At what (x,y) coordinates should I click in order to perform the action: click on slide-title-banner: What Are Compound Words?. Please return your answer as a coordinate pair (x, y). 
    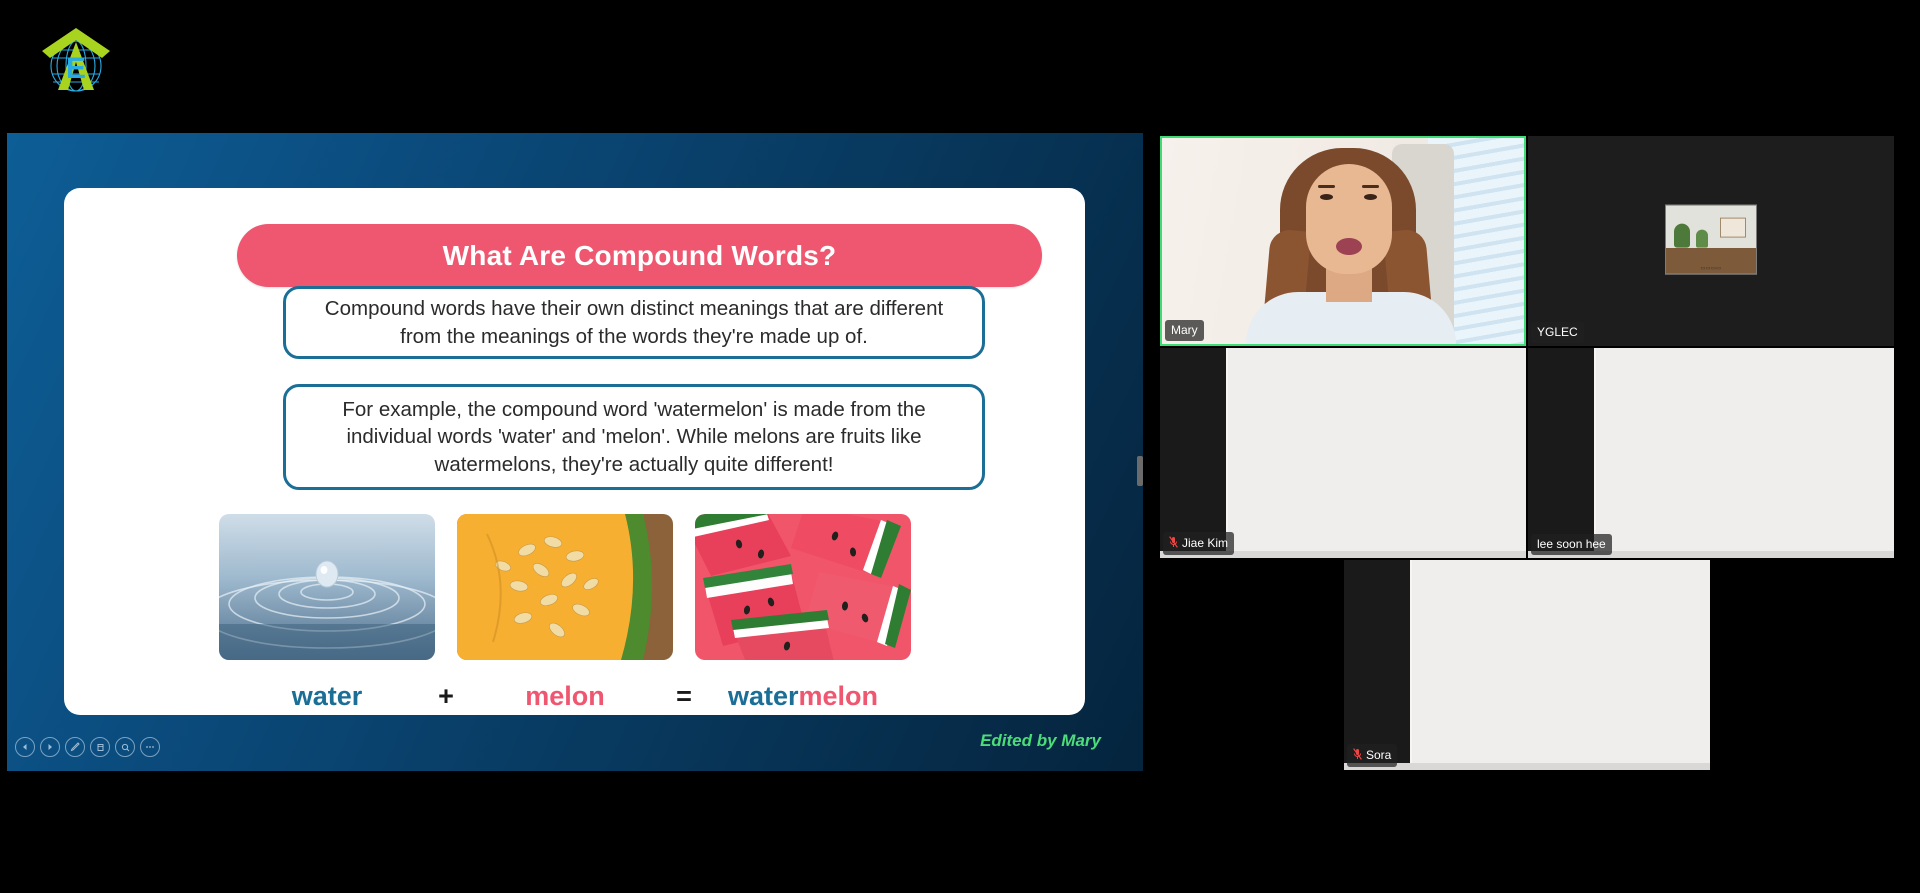
    Looking at the image, I should click on (639, 255).